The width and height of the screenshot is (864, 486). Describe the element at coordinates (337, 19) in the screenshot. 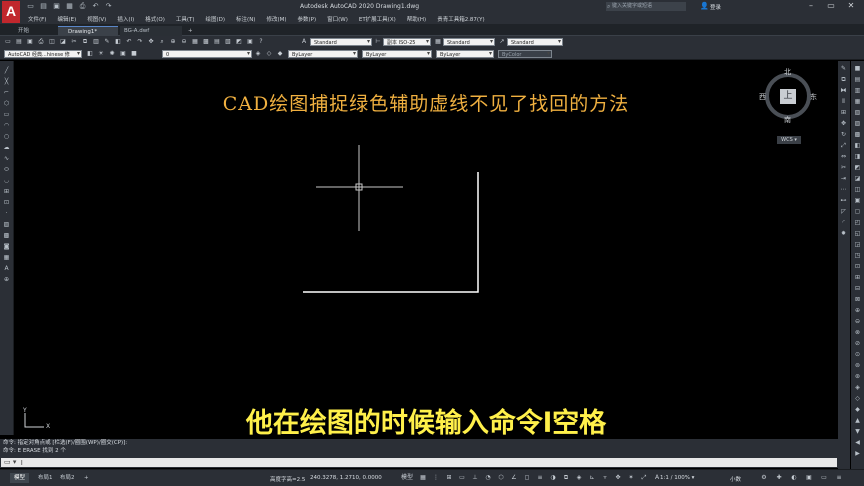

I see `menu-window: 窗口(W)` at that location.